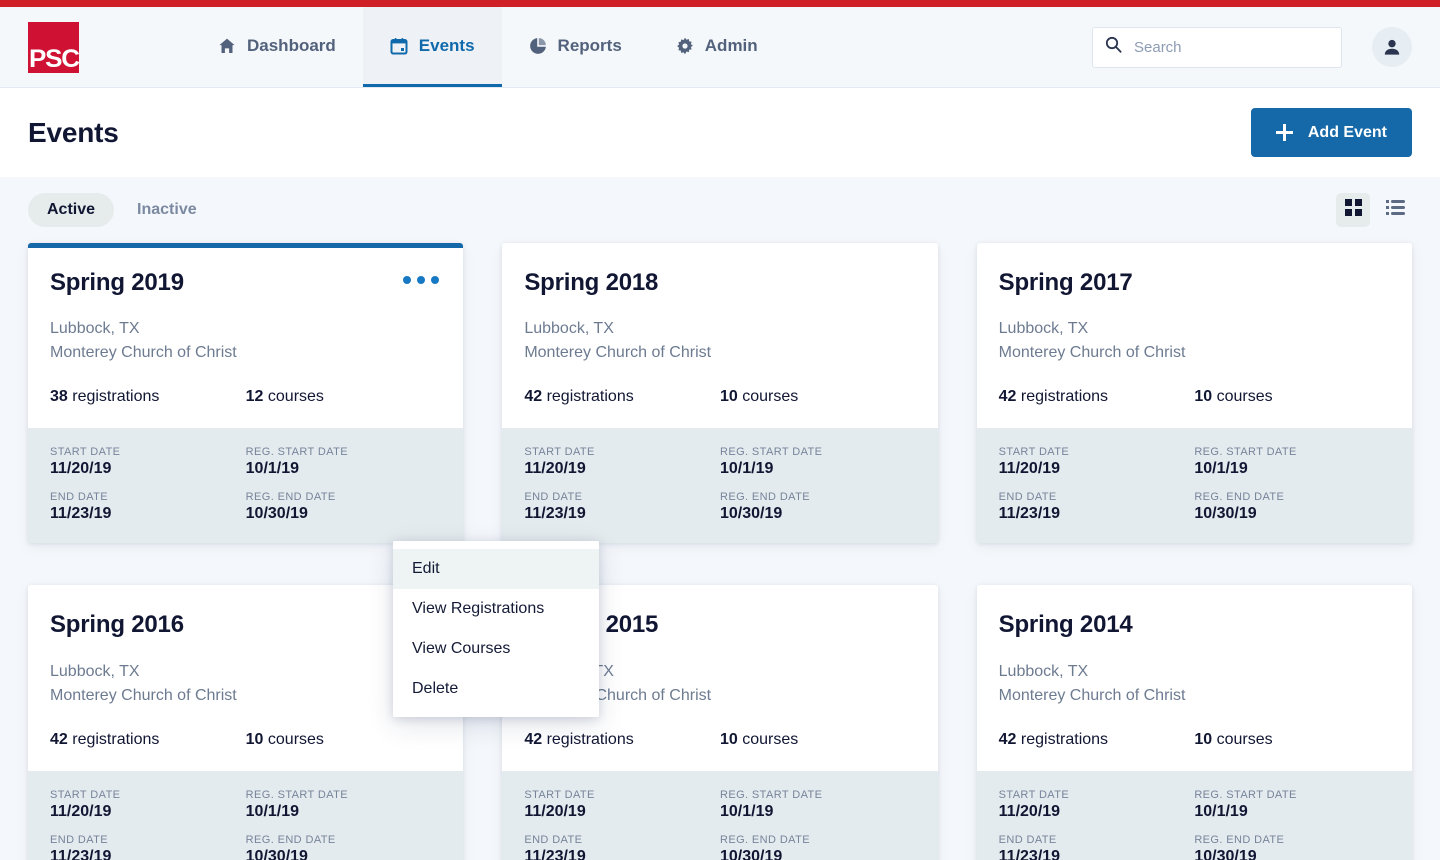 The width and height of the screenshot is (1440, 860). I want to click on nav-item-dashboard-label: Dashboard, so click(291, 45).